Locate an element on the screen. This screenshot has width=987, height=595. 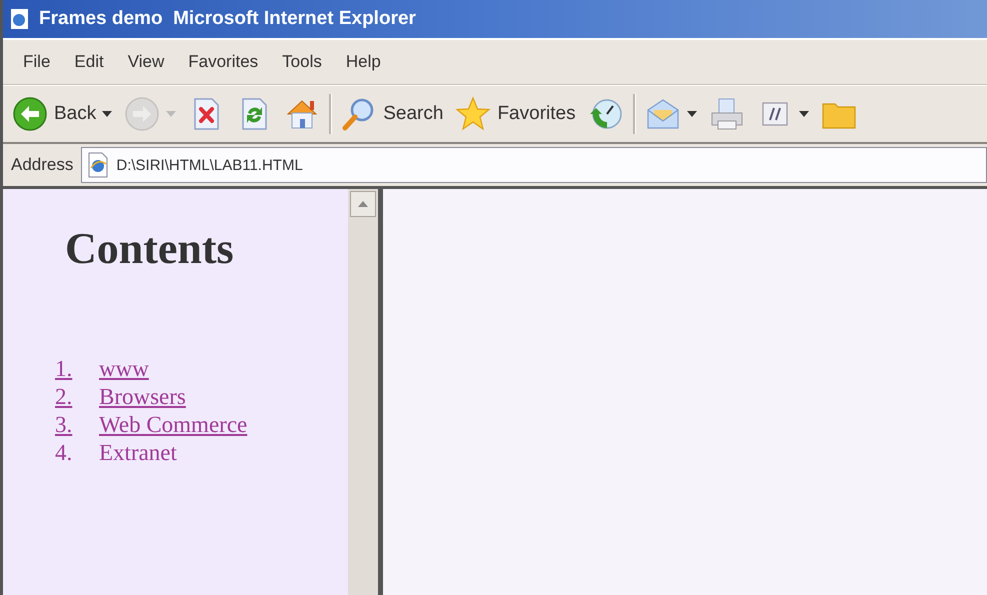
scrollbar is located at coordinates (365, 392).